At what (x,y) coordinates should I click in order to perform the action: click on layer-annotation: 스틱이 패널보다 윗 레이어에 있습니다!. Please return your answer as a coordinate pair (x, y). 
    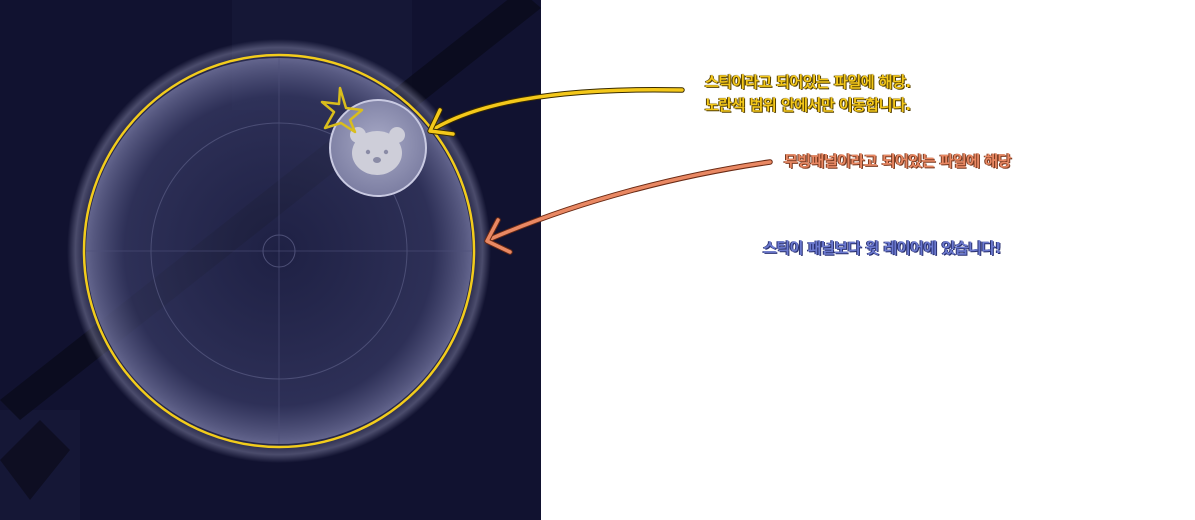
    Looking at the image, I should click on (882, 248).